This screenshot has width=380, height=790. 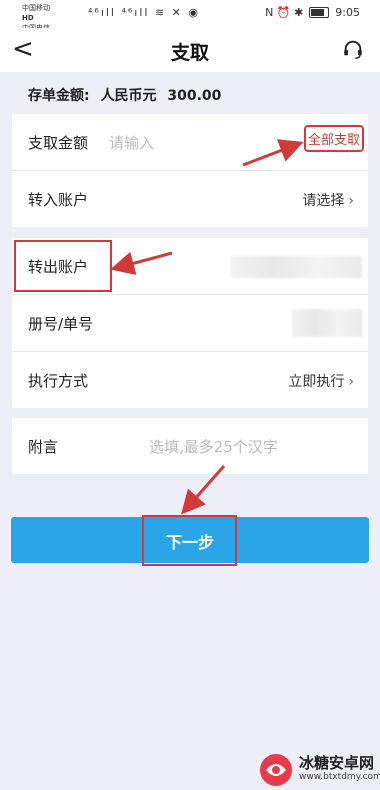 I want to click on amount-label: 支取金额, so click(x=58, y=143).